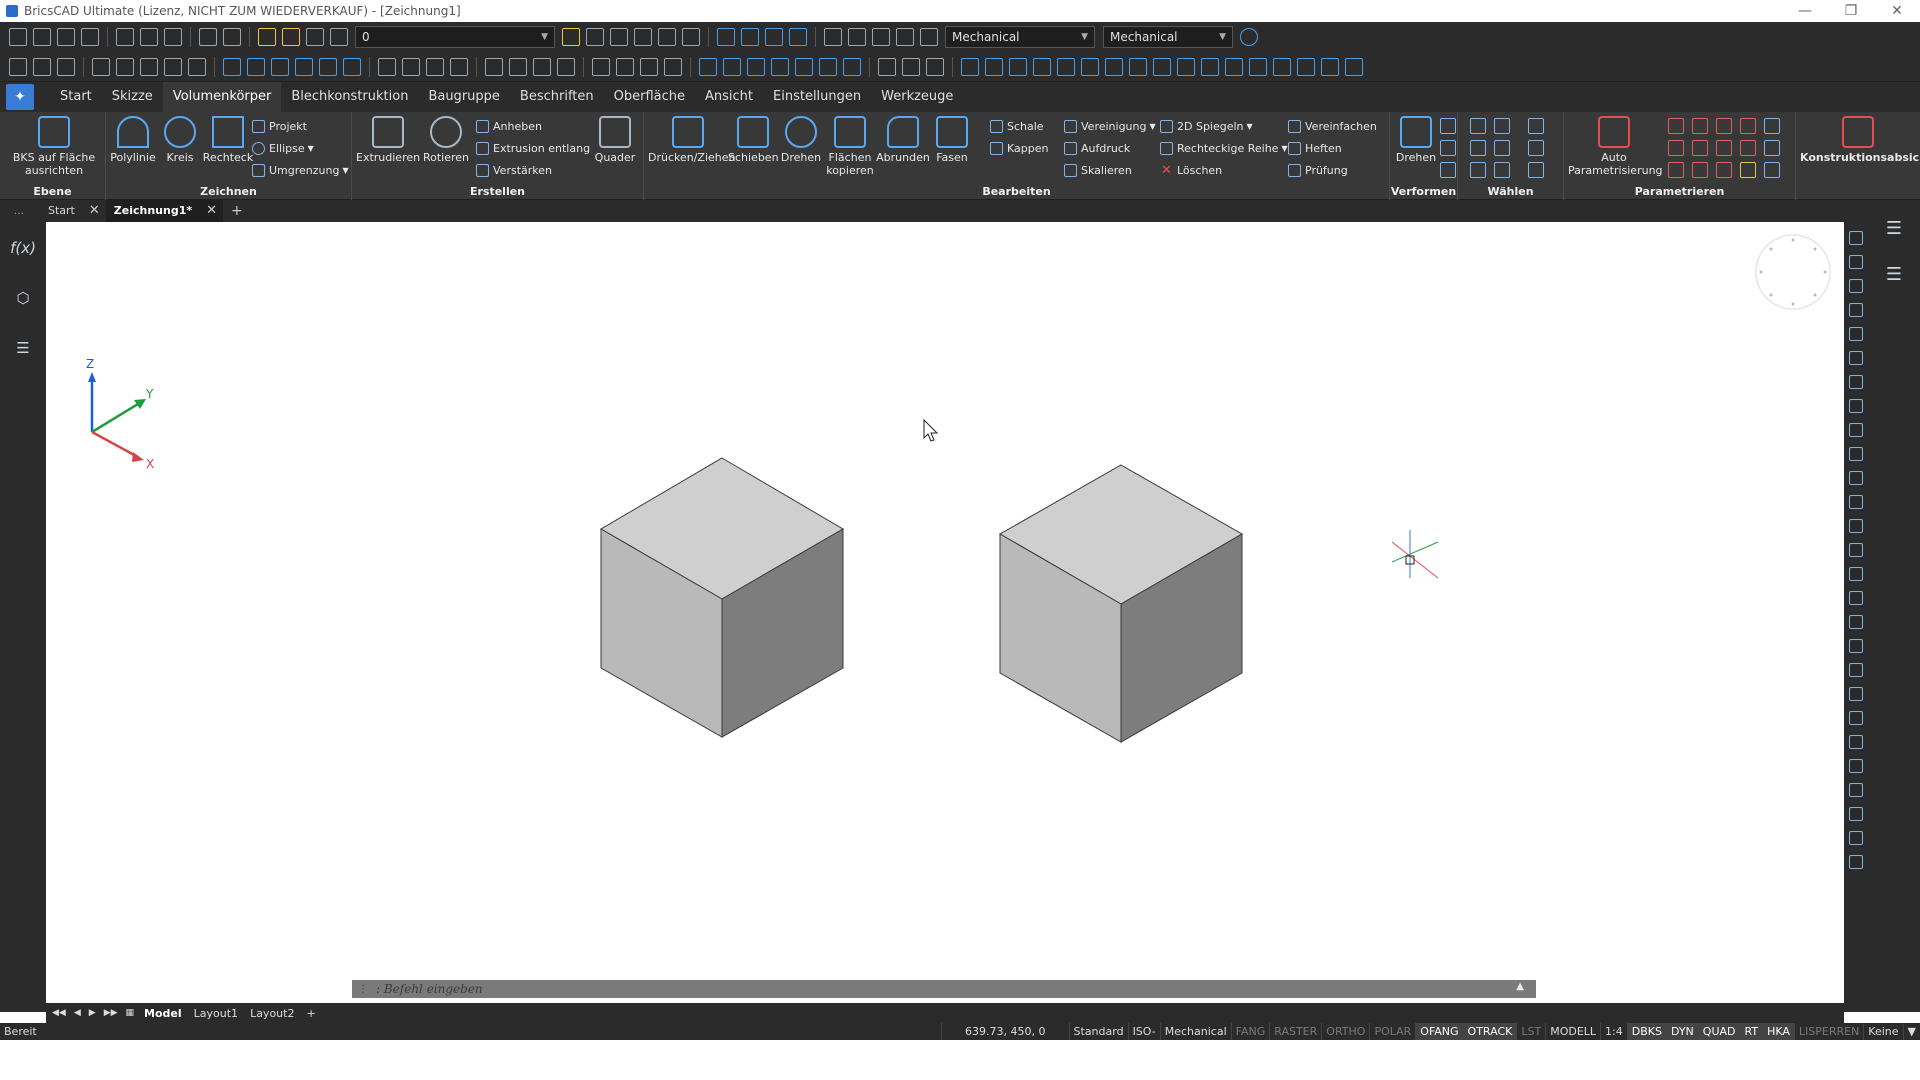  I want to click on status-menu-icon: ▼, so click(1911, 1031).